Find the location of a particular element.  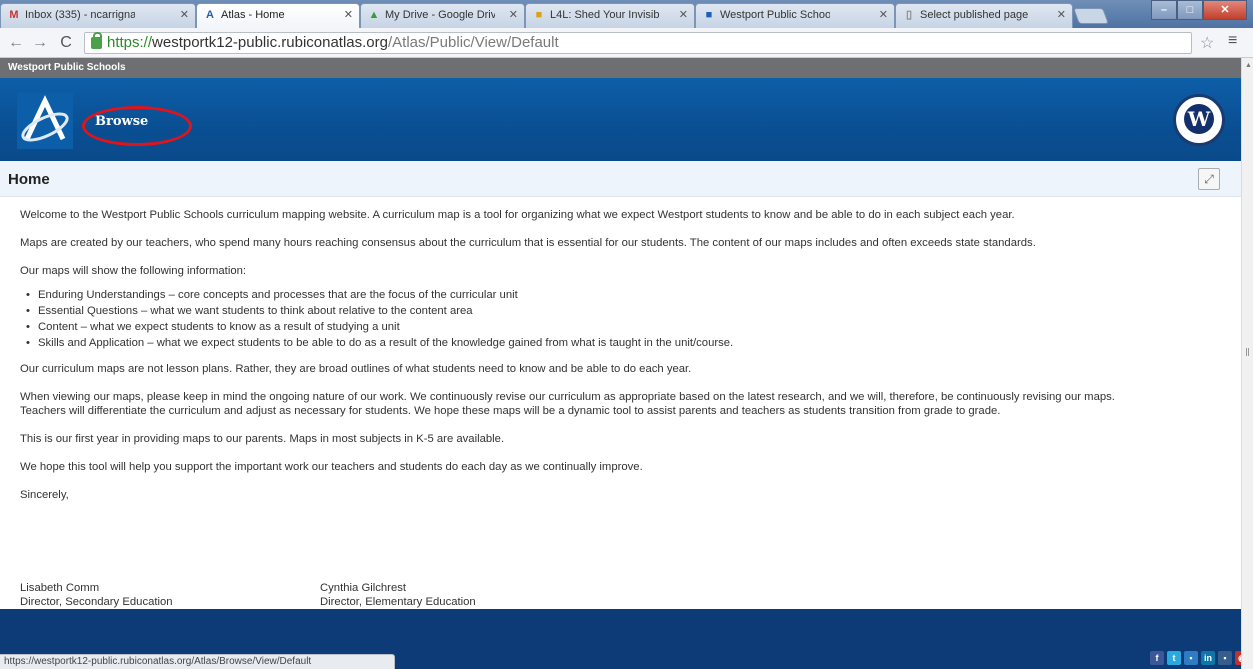

scroll-up-icon: ▲ is located at coordinates (1248, 65).